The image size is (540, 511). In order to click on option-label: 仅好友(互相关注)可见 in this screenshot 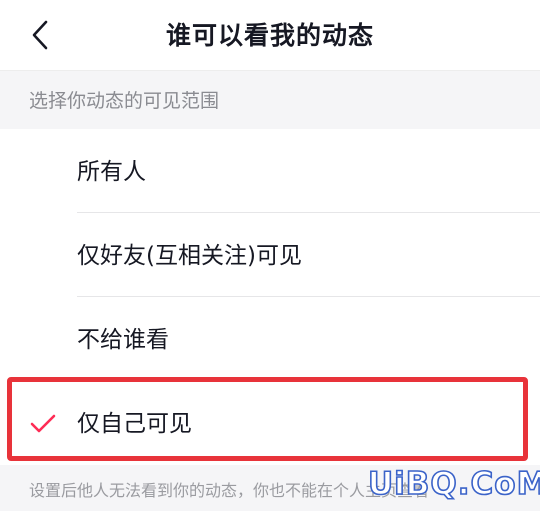, I will do `click(189, 256)`.